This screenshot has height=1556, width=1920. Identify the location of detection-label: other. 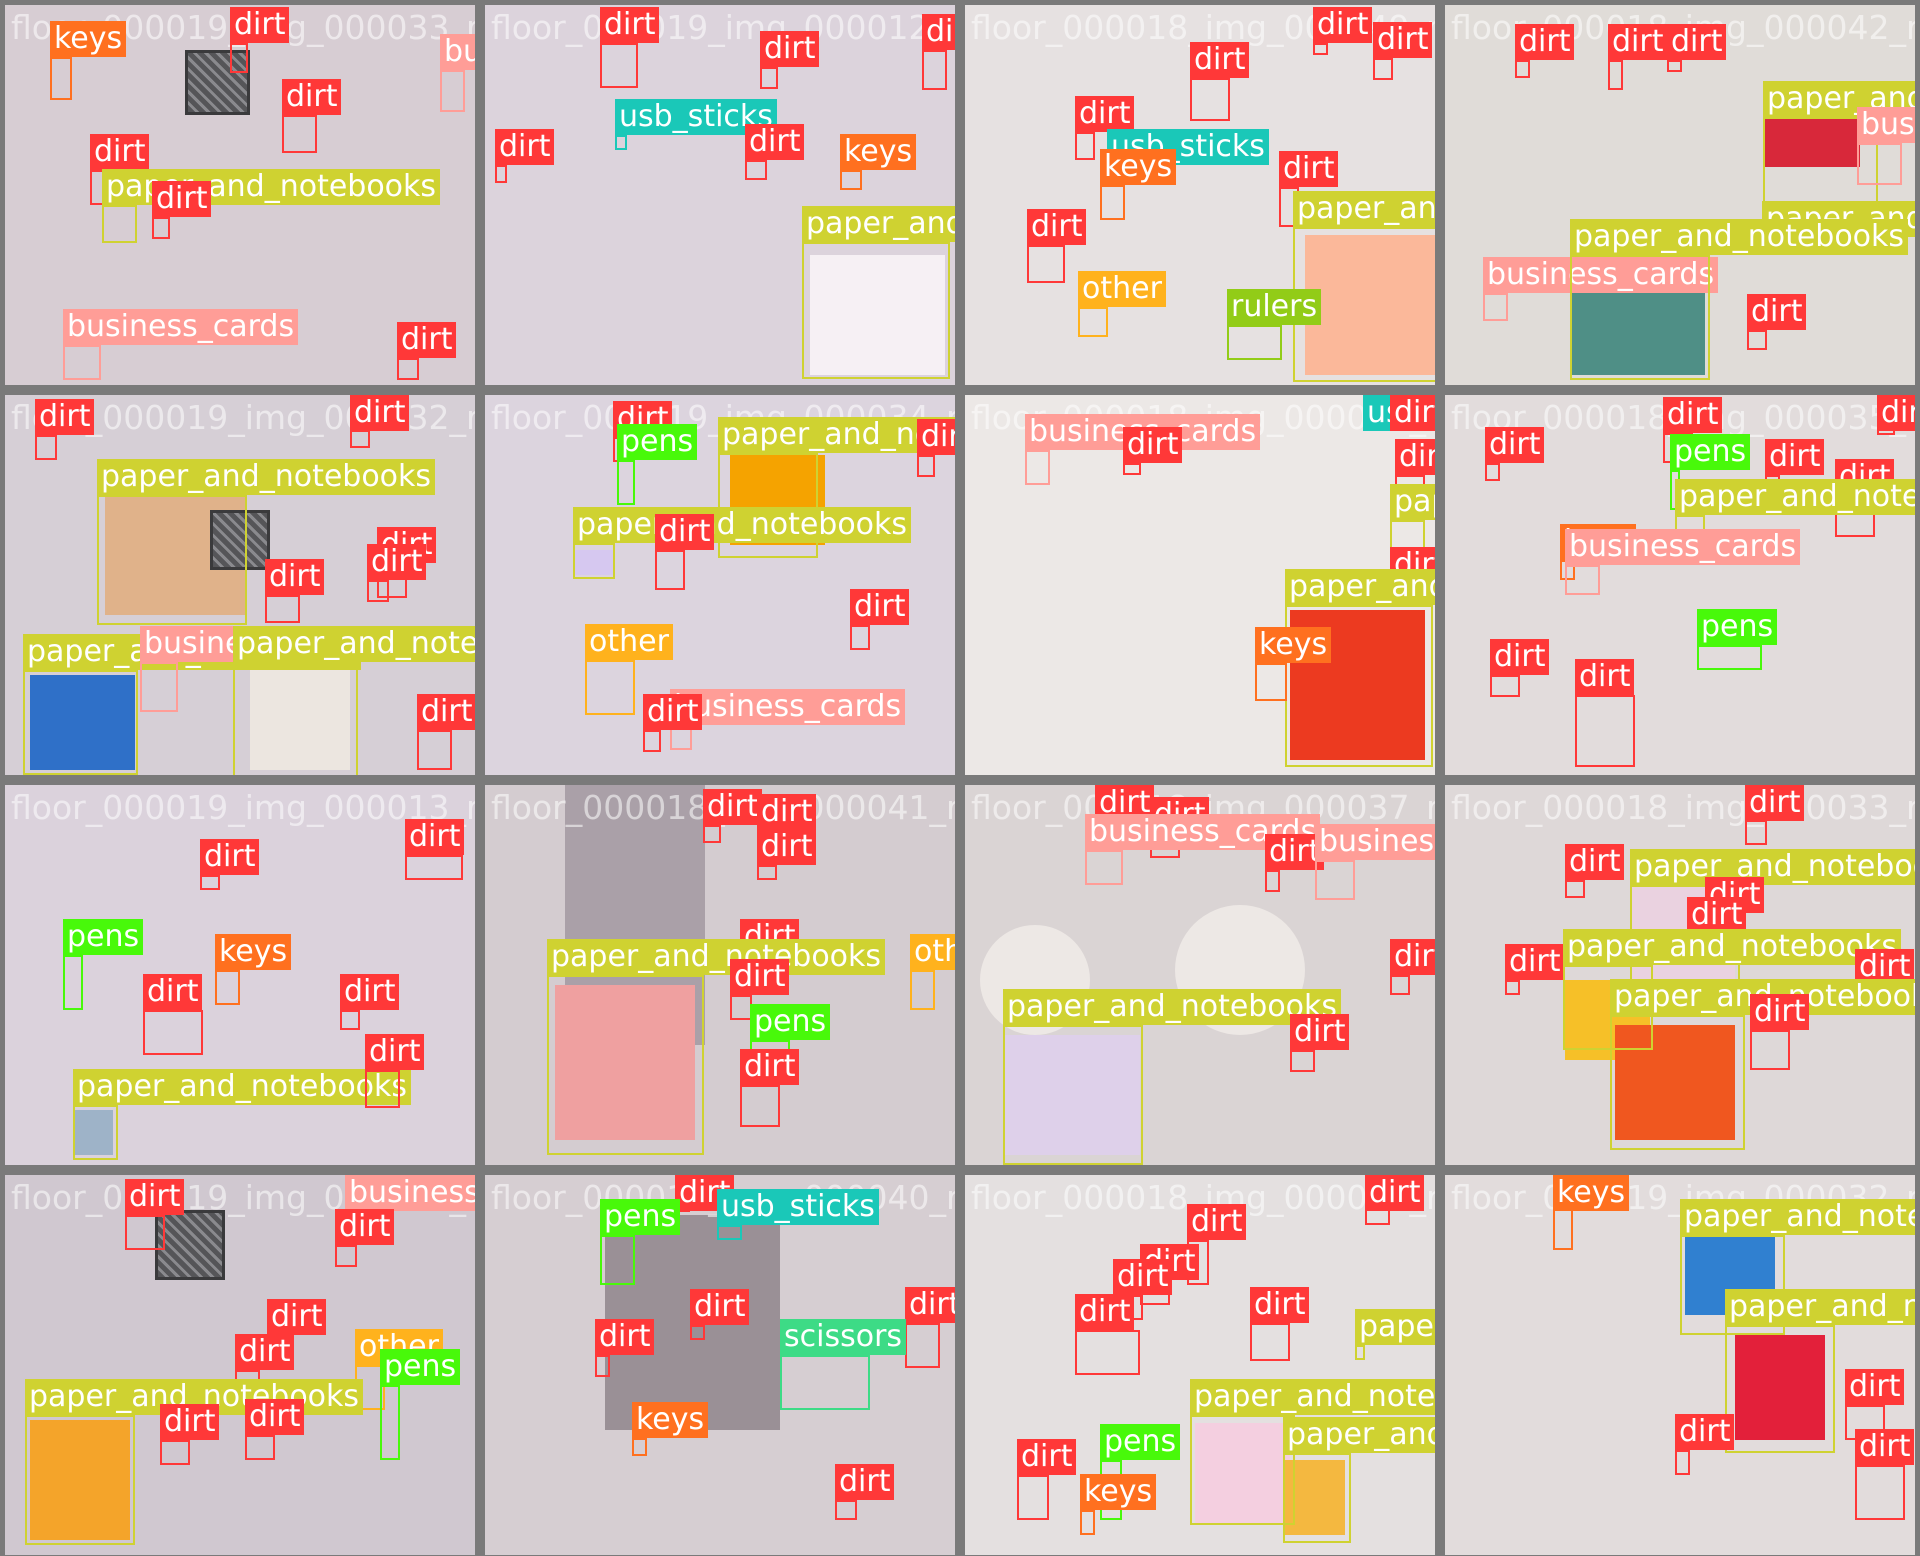
(932, 952).